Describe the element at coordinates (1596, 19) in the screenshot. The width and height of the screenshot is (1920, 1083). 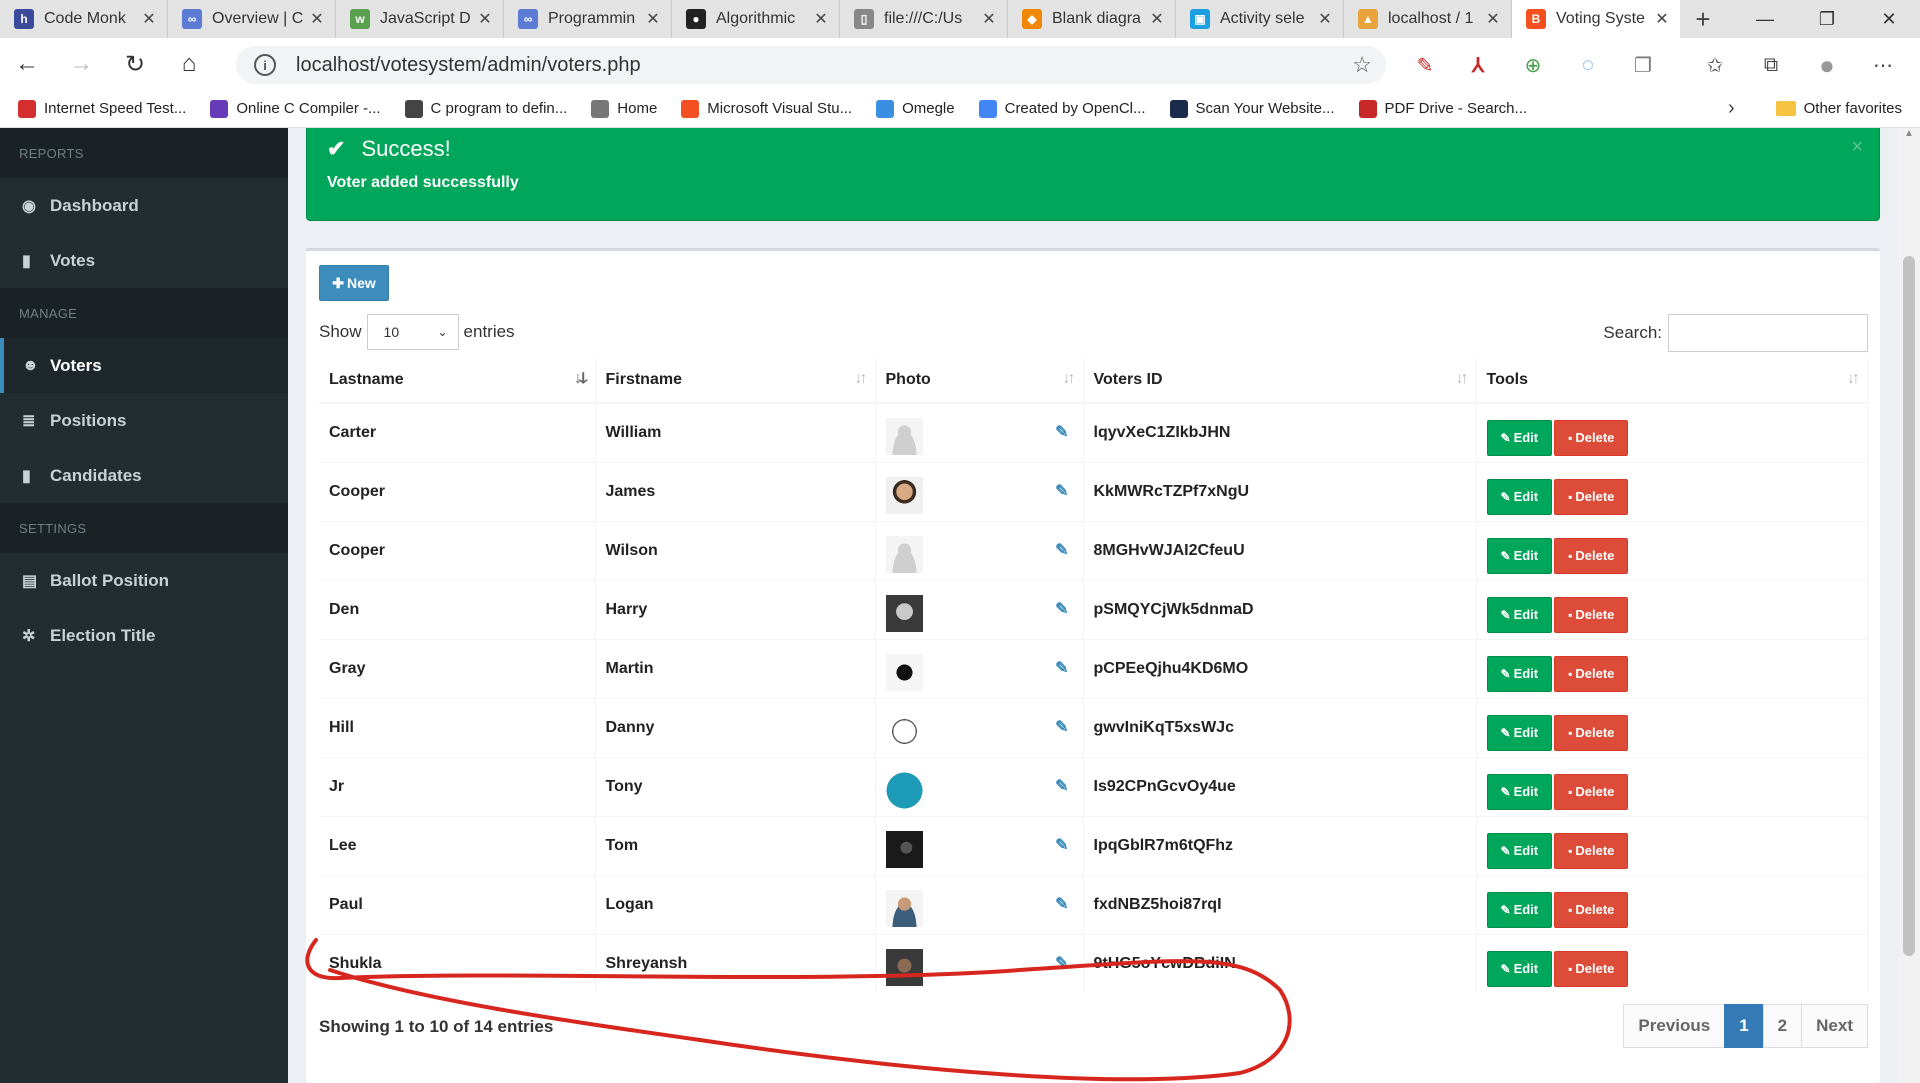
I see `browser-tab: B Voting Syste ✕` at that location.